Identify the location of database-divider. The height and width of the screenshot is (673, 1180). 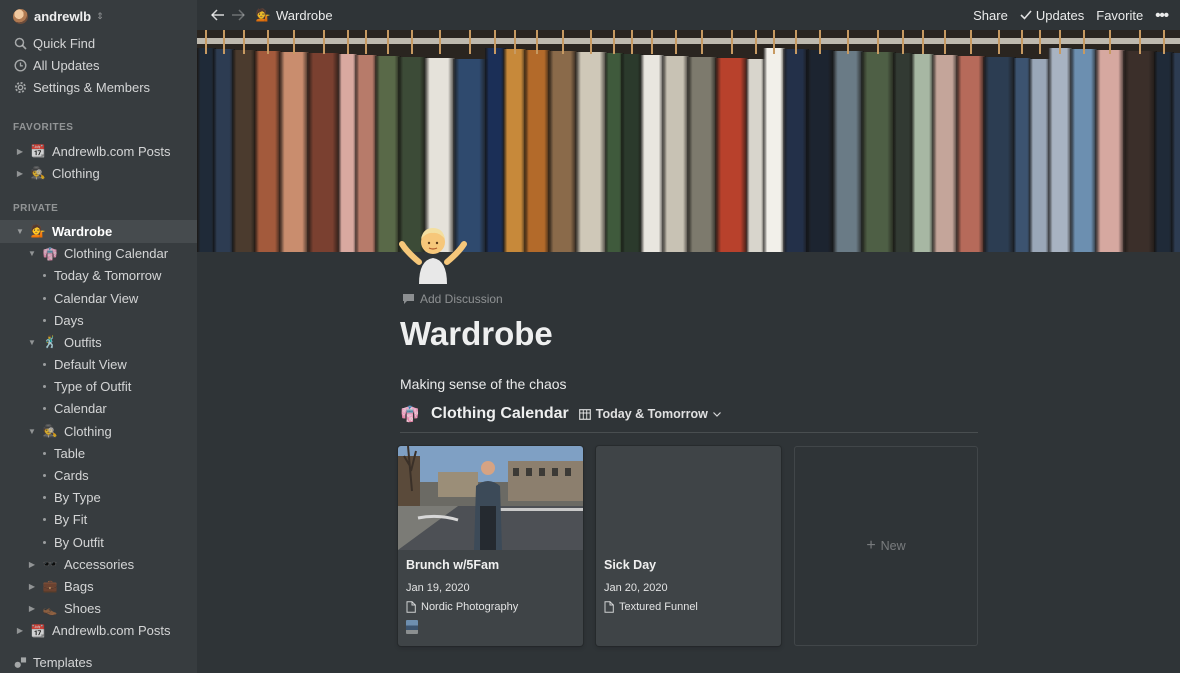
(689, 432).